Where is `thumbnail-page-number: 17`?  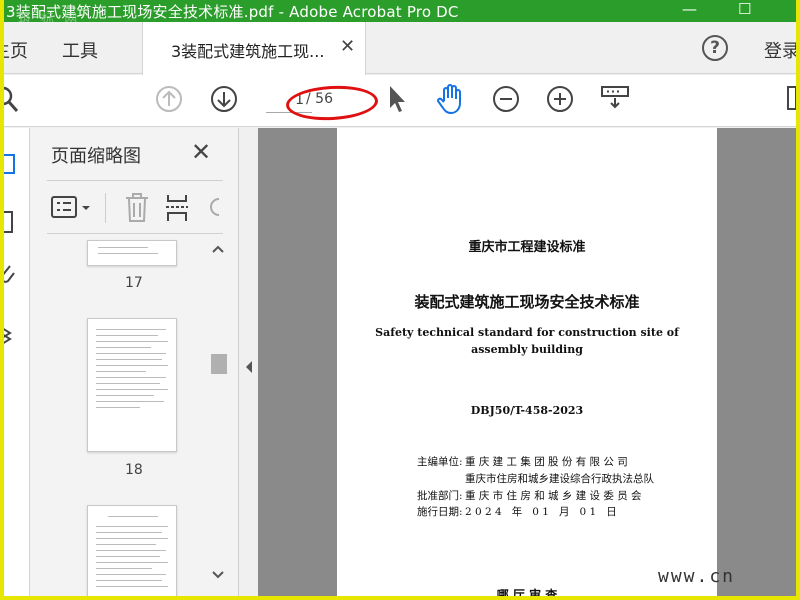
thumbnail-page-number: 17 is located at coordinates (134, 283).